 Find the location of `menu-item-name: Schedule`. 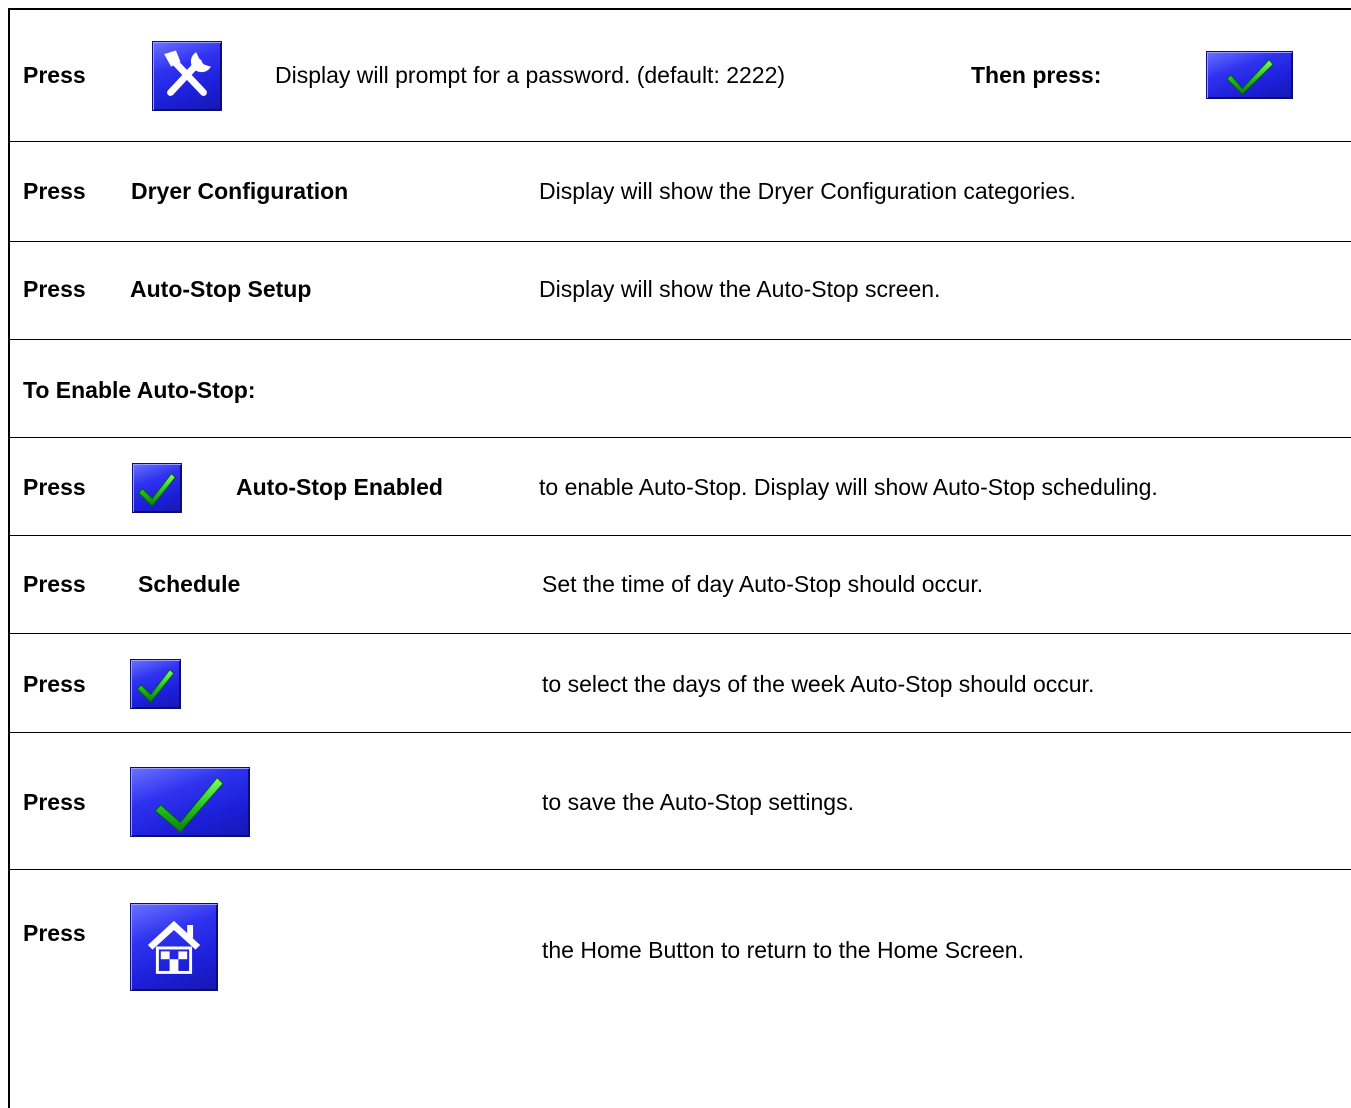

menu-item-name: Schedule is located at coordinates (189, 584).